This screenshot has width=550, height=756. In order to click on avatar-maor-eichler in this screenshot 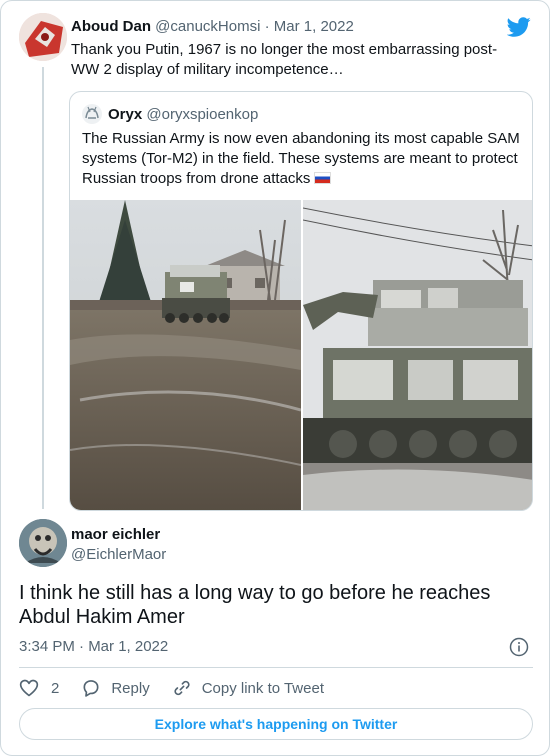, I will do `click(43, 543)`.